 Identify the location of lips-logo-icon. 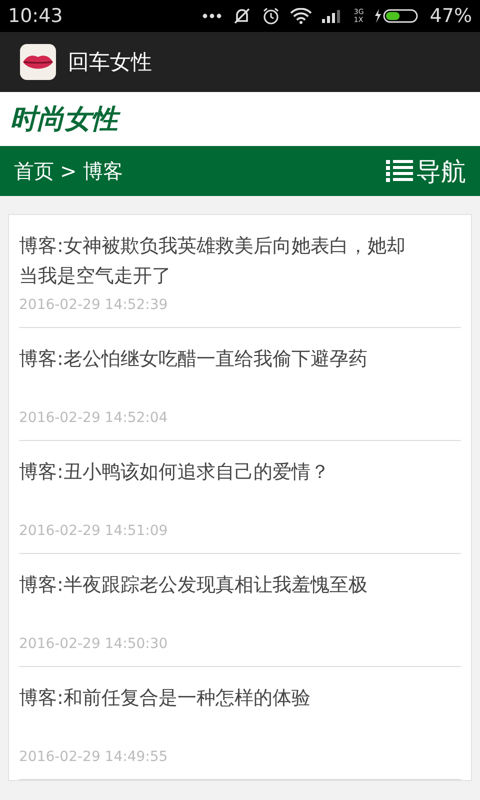
(38, 62).